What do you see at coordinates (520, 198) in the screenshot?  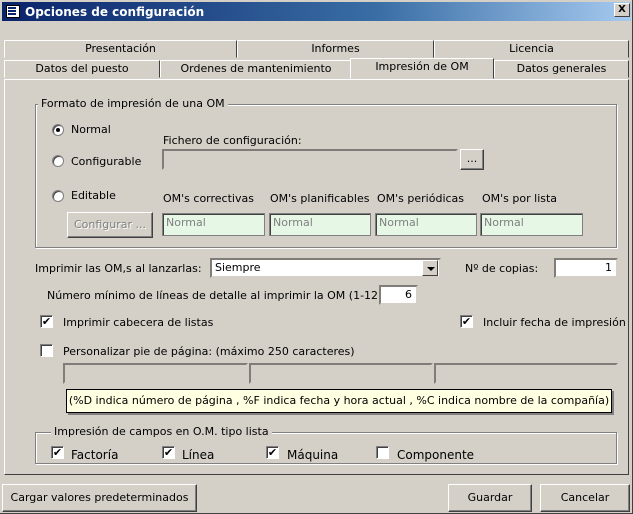 I see `col-por-lista-label: OM's por lista` at bounding box center [520, 198].